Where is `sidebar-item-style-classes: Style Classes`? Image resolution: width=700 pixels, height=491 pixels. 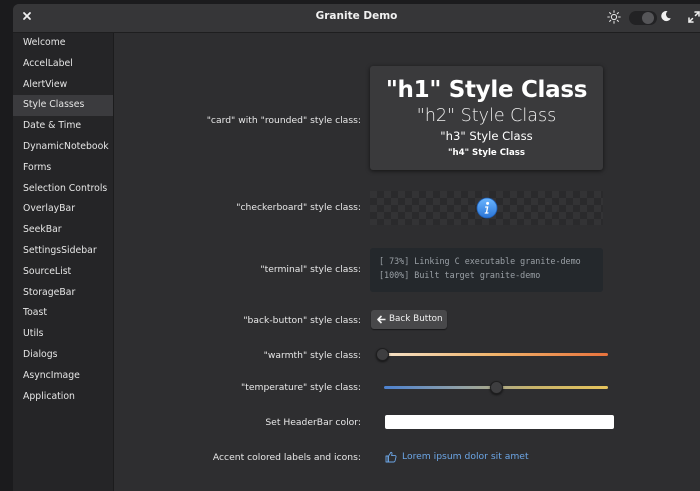 sidebar-item-style-classes: Style Classes is located at coordinates (63, 106).